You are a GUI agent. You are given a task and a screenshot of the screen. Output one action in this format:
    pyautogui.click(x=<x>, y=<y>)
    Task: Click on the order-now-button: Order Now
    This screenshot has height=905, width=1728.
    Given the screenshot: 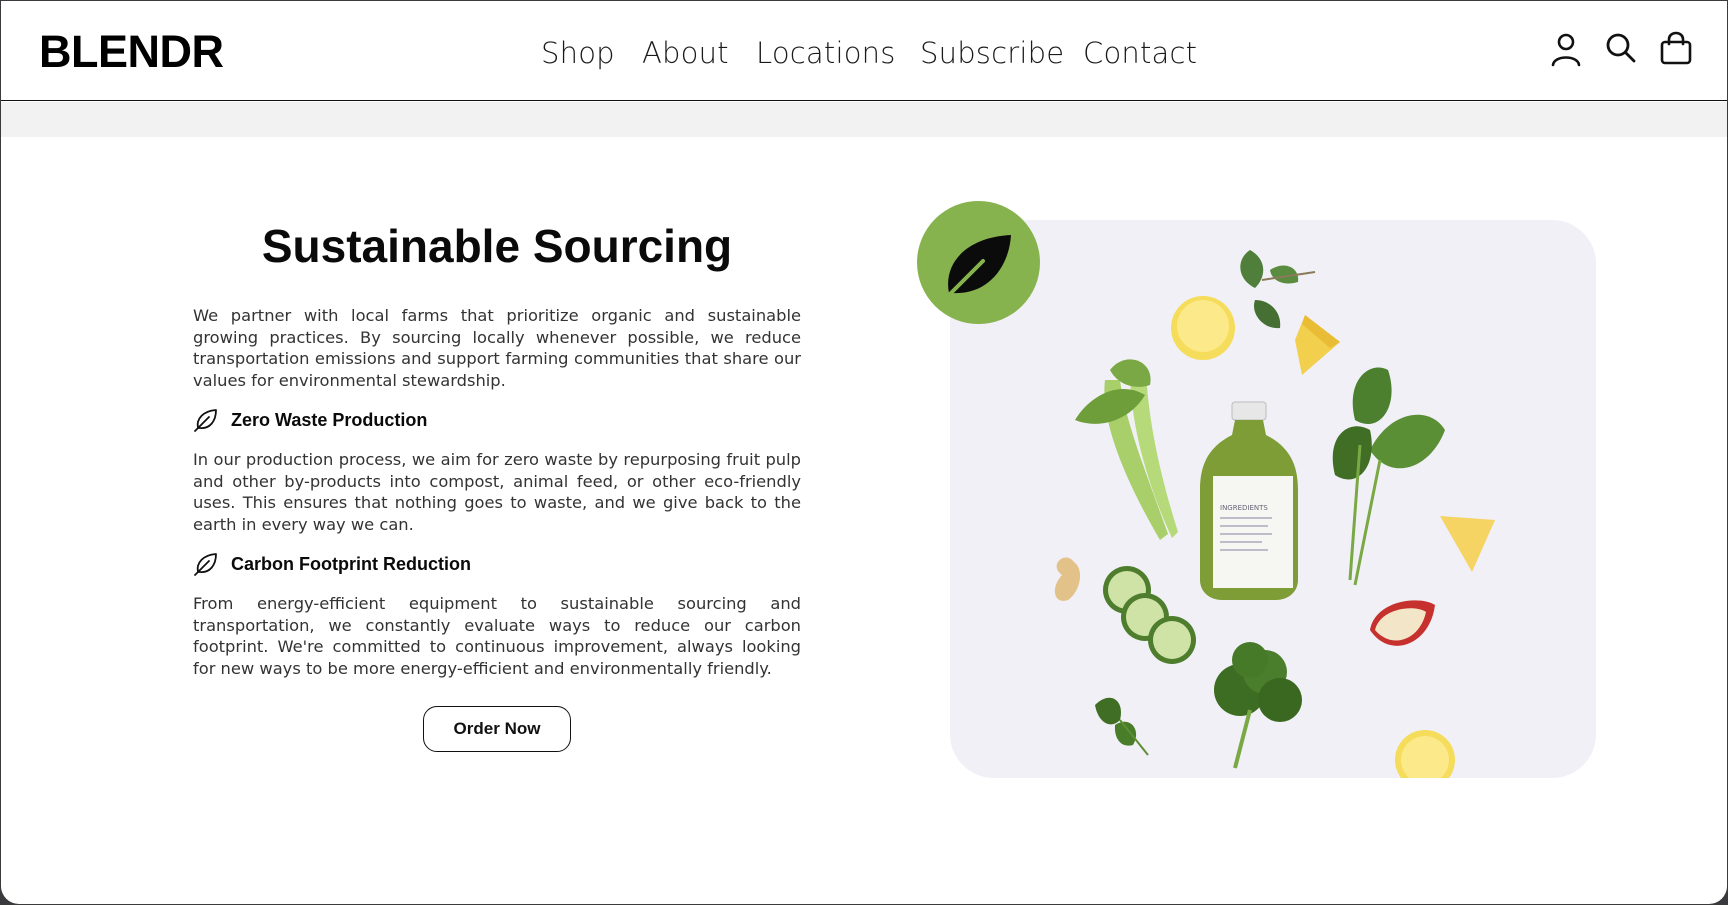 What is the action you would take?
    pyautogui.click(x=497, y=729)
    